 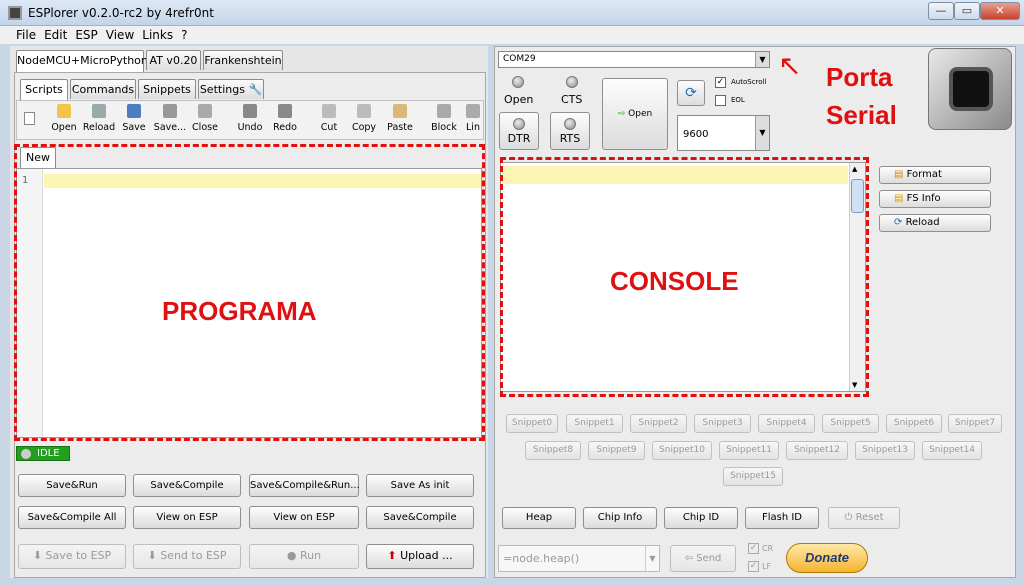 What do you see at coordinates (72, 556) in the screenshot?
I see `save-to-esp-button: ⬇ Save to ESP` at bounding box center [72, 556].